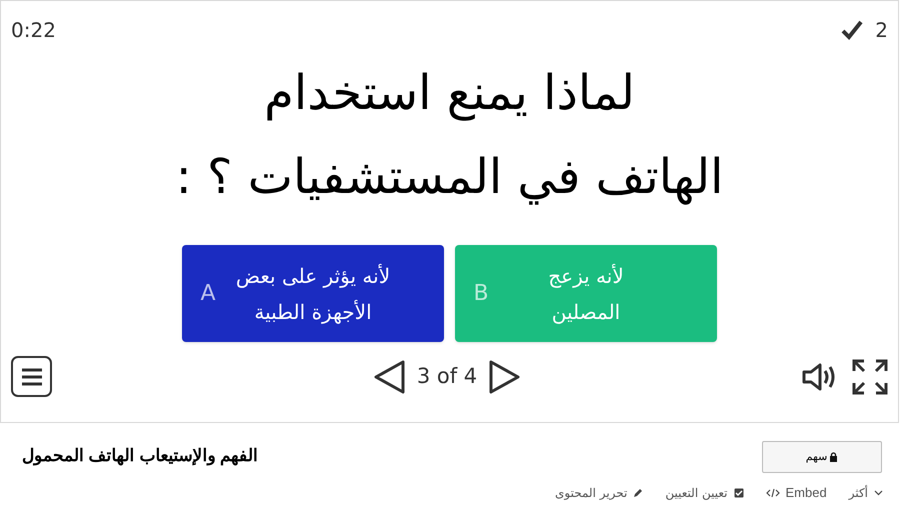 The height and width of the screenshot is (515, 901). Describe the element at coordinates (739, 493) in the screenshot. I see `checkbox-icon` at that location.